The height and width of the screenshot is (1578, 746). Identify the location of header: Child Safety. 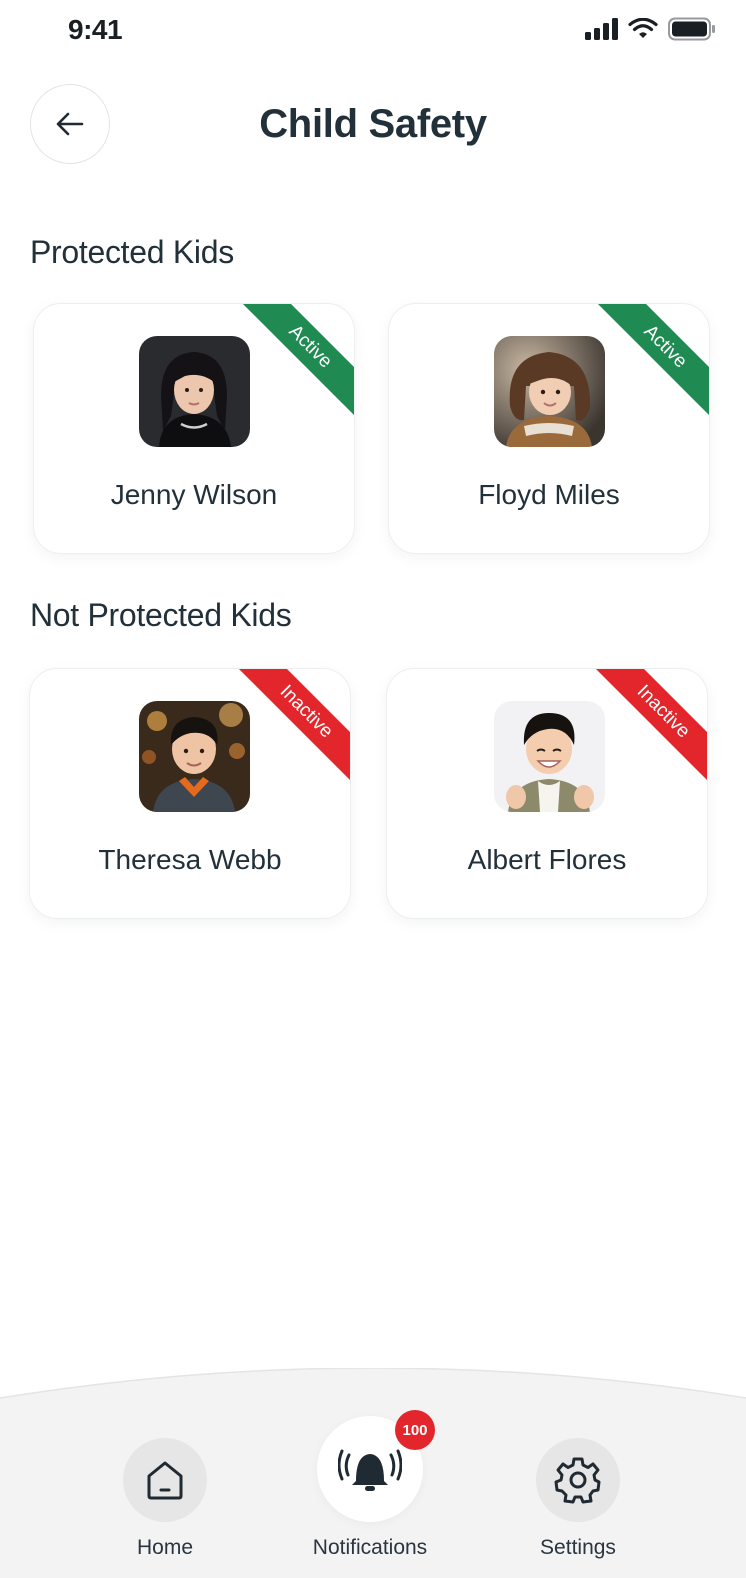
(373, 124).